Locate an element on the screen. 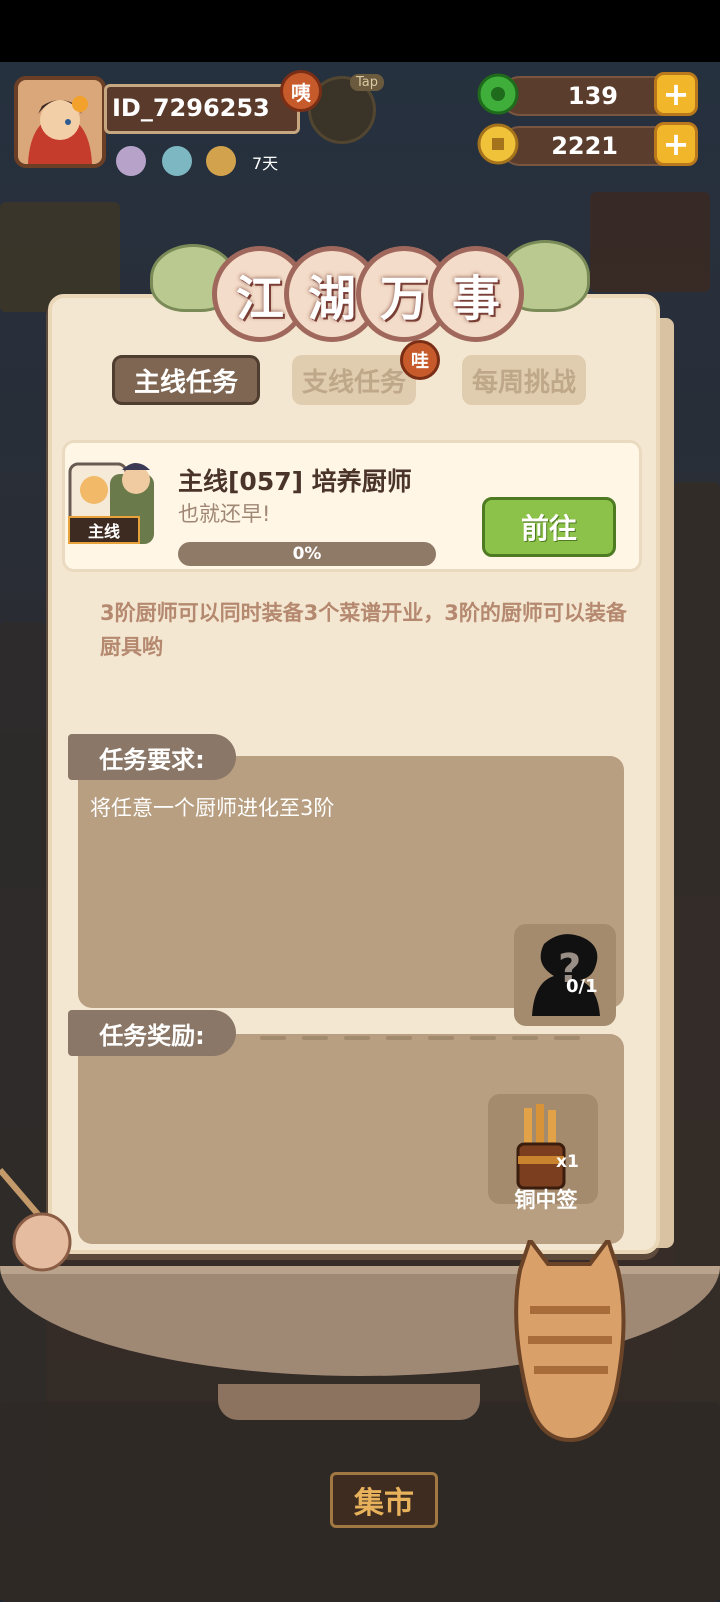  add-jade-button: + is located at coordinates (676, 94).